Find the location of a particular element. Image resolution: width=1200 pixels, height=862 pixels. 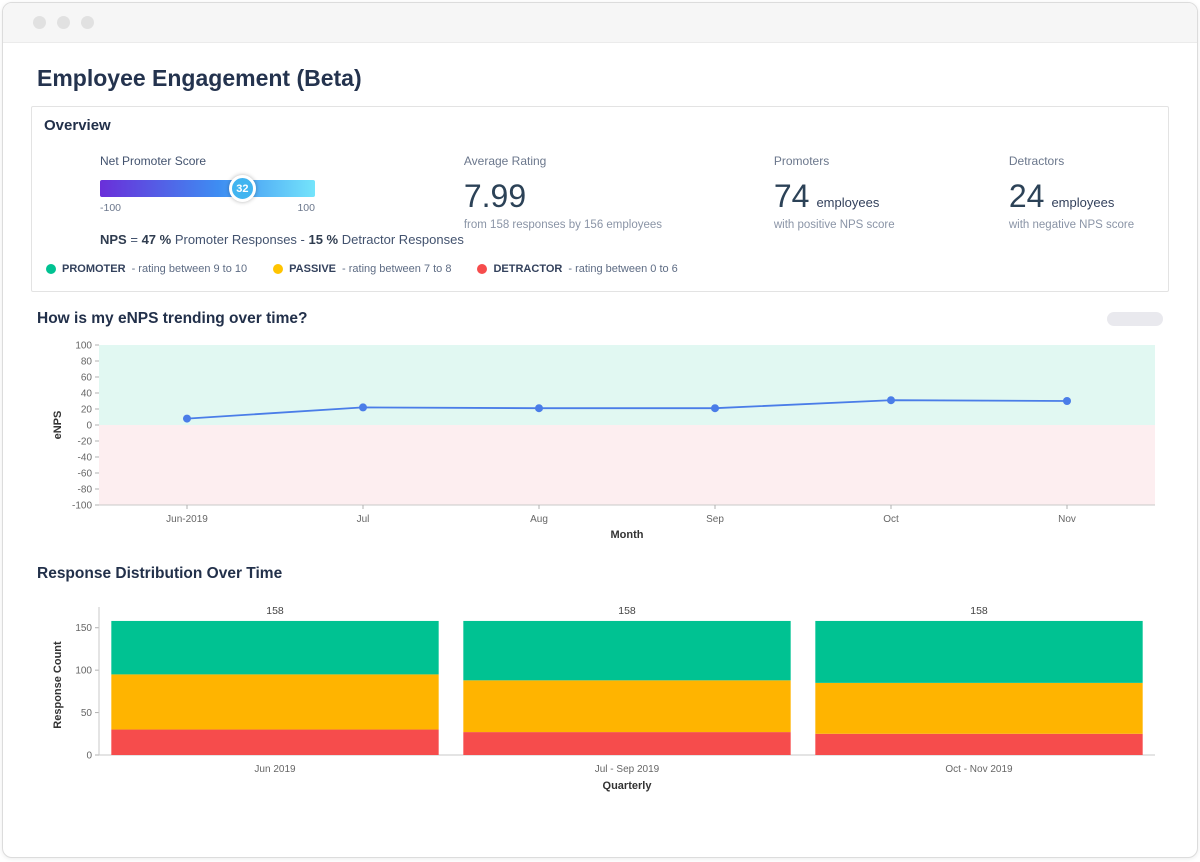

nps-score-value: 32 is located at coordinates (242, 188).